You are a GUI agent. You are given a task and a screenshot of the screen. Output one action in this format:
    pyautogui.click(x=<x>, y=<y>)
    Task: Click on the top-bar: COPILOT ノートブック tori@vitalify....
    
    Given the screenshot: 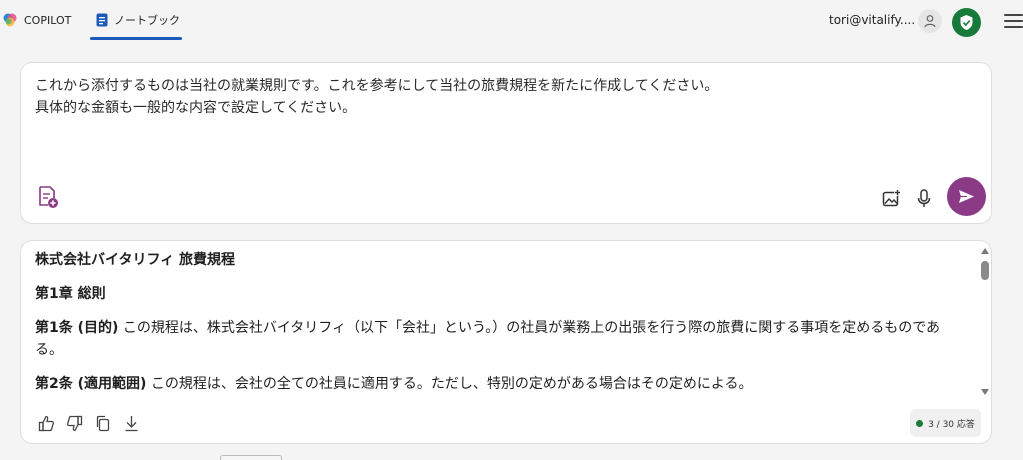 What is the action you would take?
    pyautogui.click(x=511, y=21)
    